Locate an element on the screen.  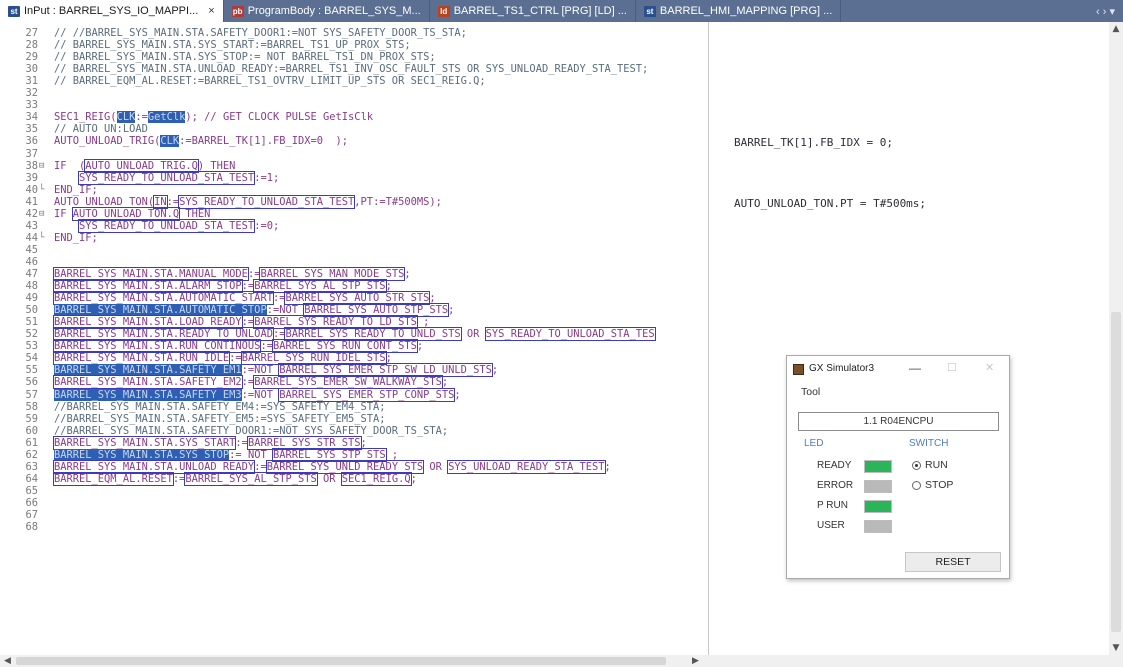
variable-token: BARREL_SYS_STR_STS is located at coordinates (304, 442).